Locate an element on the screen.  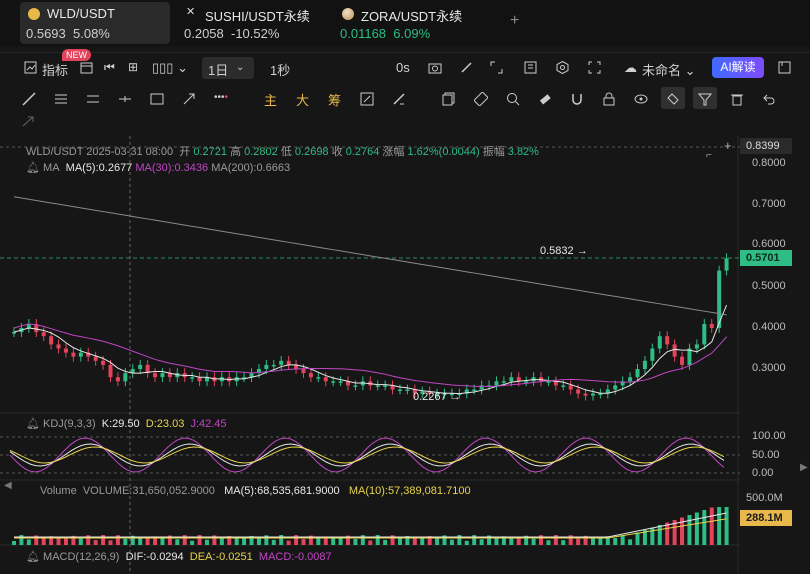
sync-icon is located at coordinates (367, 99).